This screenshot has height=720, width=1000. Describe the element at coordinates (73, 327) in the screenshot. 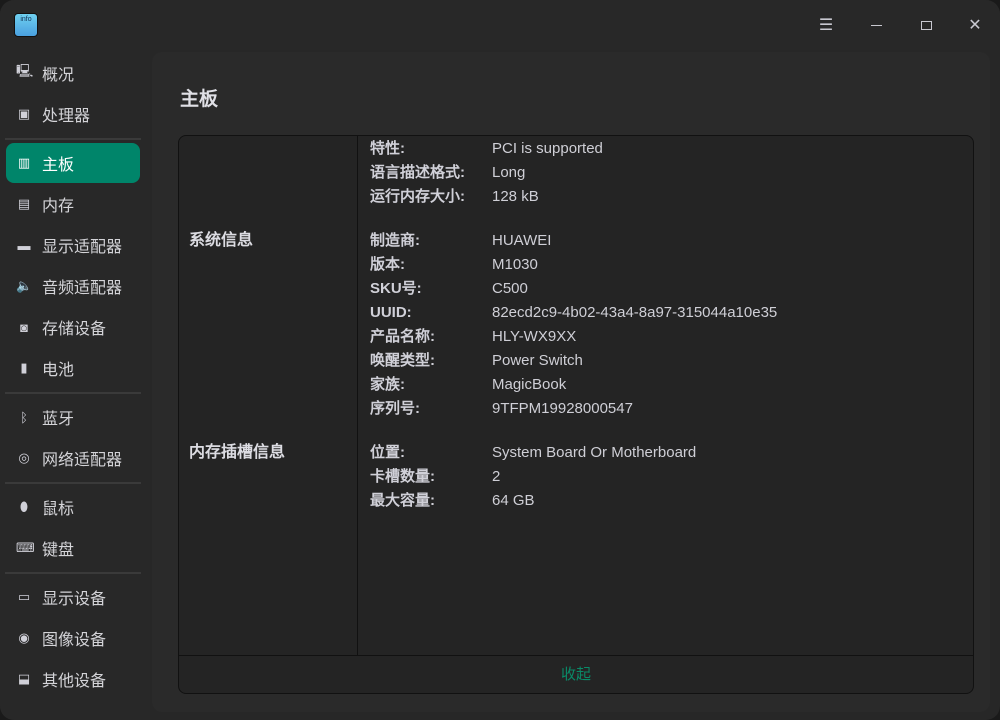

I see `sidebar-item: ◙ 存储设备` at that location.